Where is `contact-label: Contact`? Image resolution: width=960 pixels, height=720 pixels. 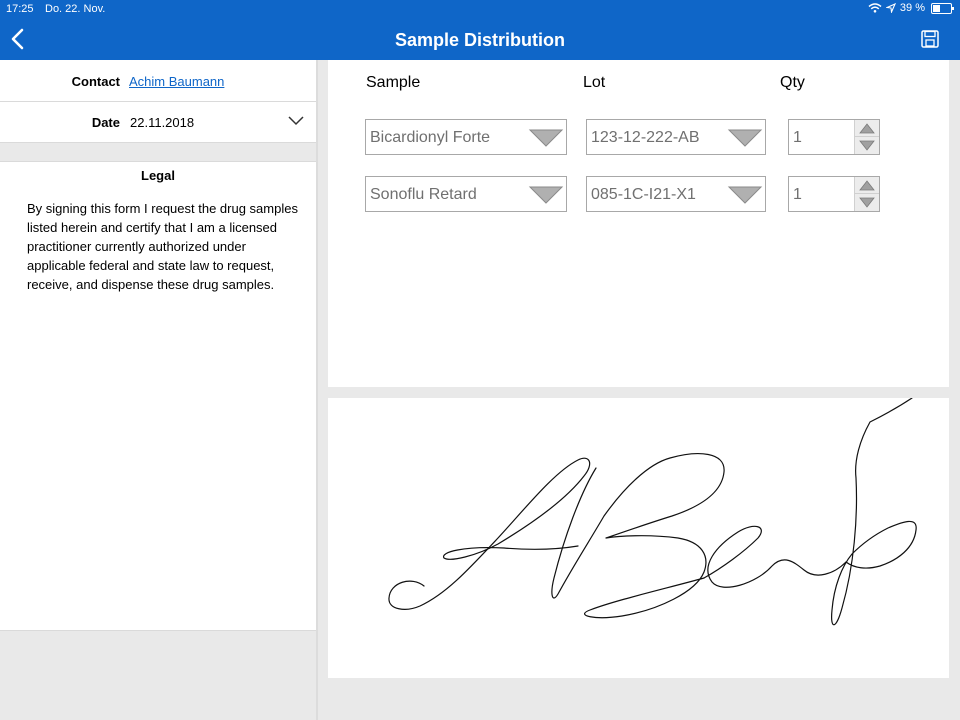
contact-label: Contact is located at coordinates (95, 81).